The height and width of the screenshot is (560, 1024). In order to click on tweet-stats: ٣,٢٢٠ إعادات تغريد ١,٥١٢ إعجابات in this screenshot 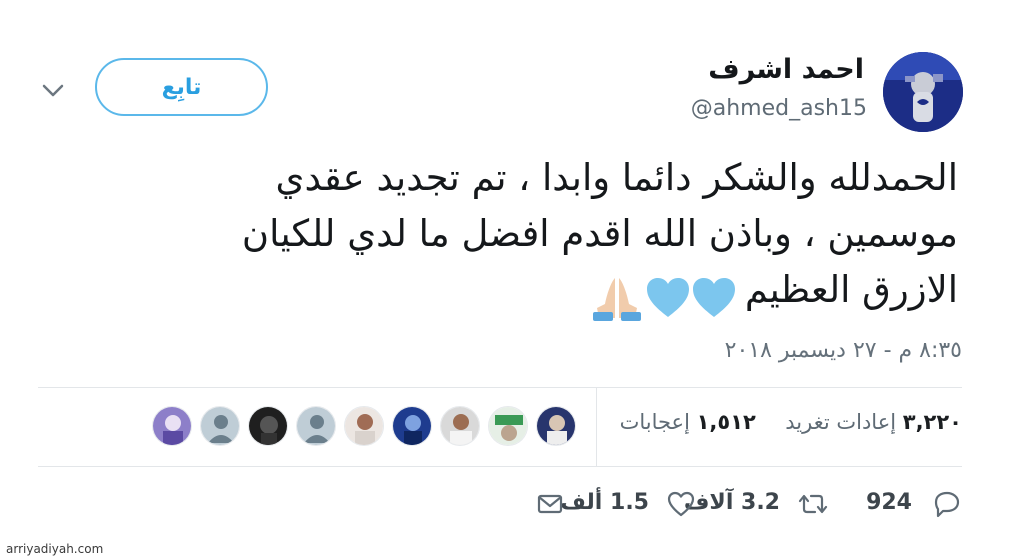, I will do `click(791, 422)`.